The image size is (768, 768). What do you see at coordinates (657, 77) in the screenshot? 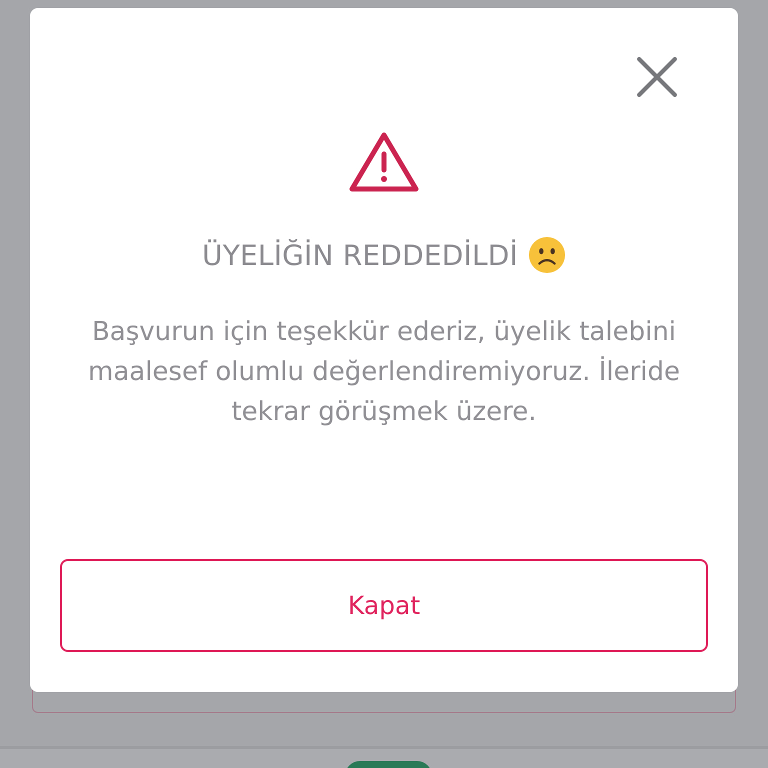
I see `close-icon` at bounding box center [657, 77].